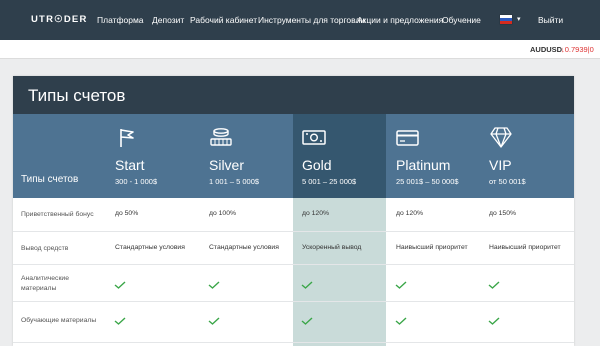 The height and width of the screenshot is (346, 600). Describe the element at coordinates (577, 49) in the screenshot. I see `ticker-value: ↓0.7939|0` at that location.